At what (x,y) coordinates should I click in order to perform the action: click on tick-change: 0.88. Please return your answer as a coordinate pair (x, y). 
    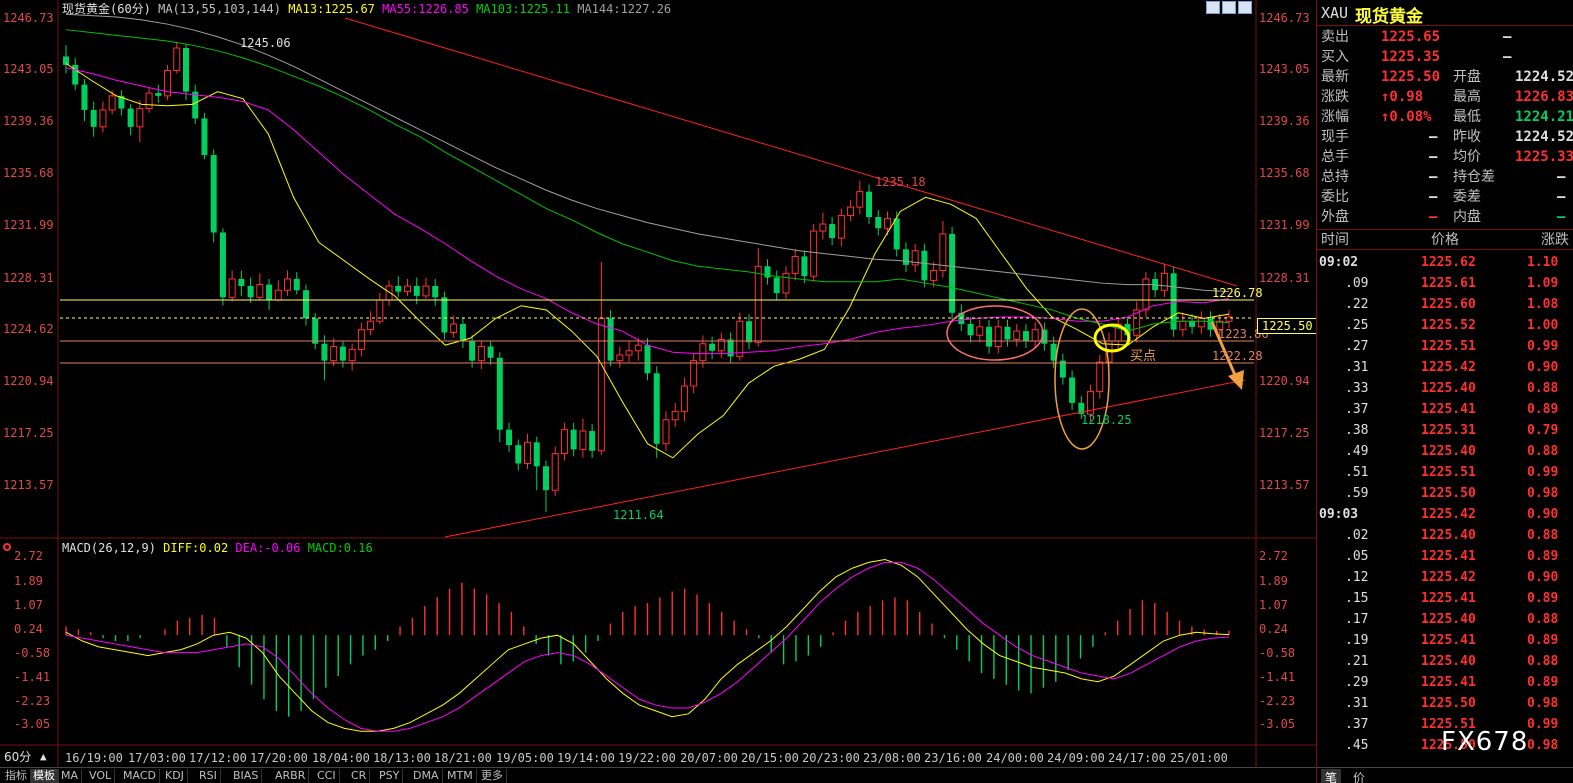
    Looking at the image, I should click on (1543, 451).